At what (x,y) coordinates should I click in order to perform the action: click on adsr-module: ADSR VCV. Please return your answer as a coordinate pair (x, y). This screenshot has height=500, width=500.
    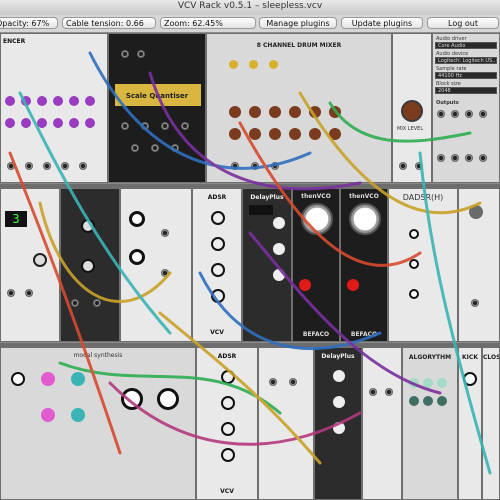
    Looking at the image, I should click on (217, 265).